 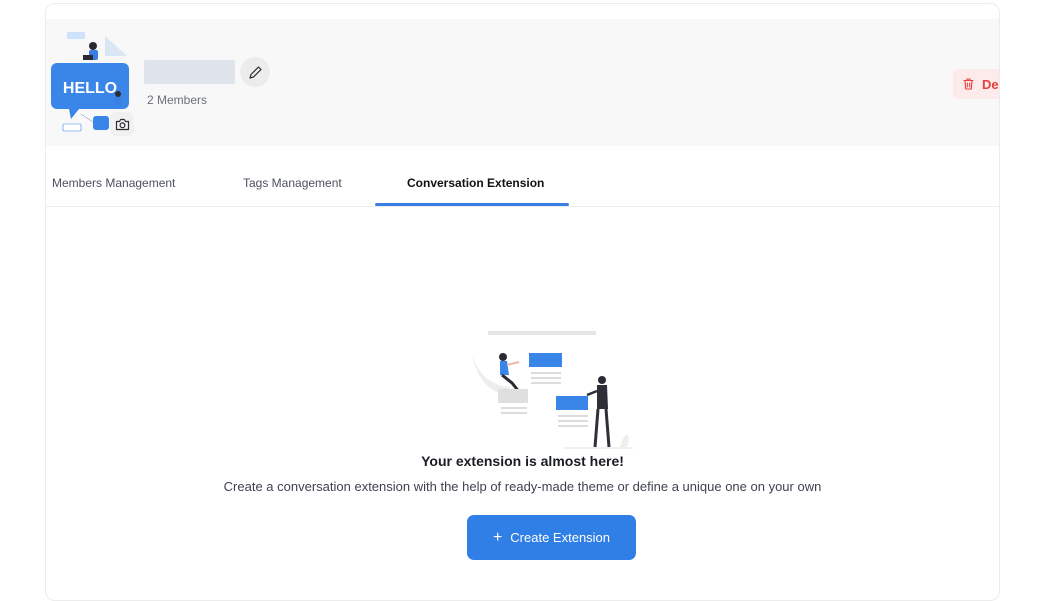 I want to click on camera-icon, so click(x=122, y=124).